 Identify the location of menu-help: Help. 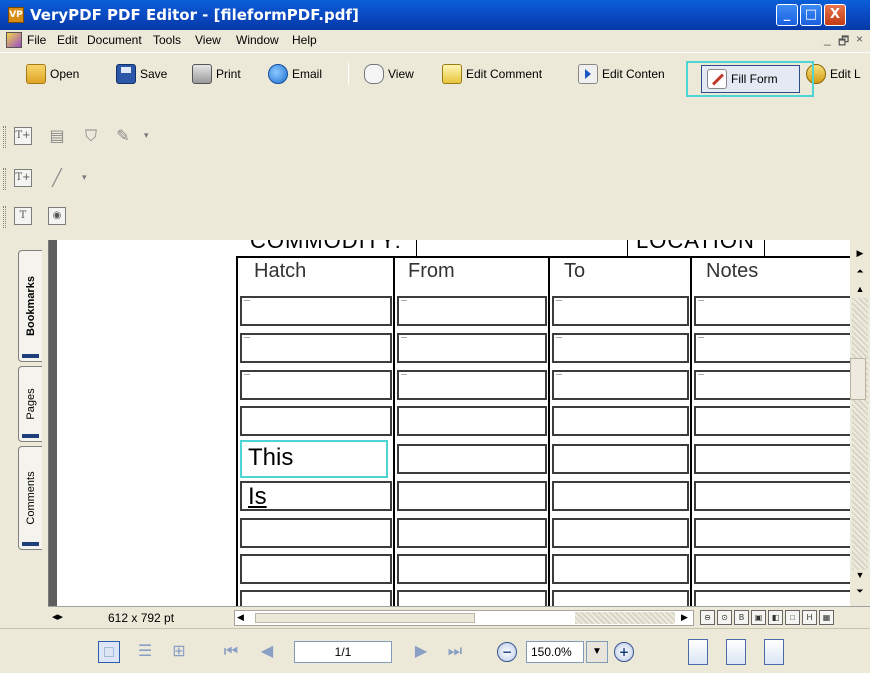
(304, 40).